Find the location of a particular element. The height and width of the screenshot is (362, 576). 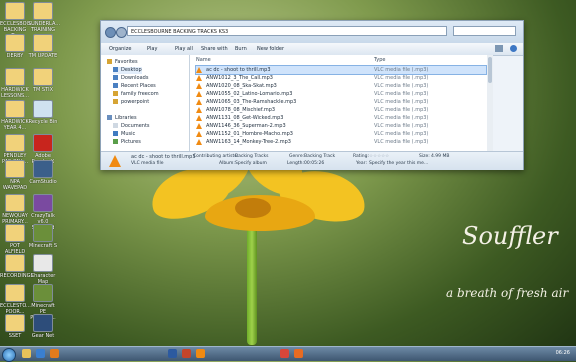

nav-item: Recent Places is located at coordinates (134, 86).